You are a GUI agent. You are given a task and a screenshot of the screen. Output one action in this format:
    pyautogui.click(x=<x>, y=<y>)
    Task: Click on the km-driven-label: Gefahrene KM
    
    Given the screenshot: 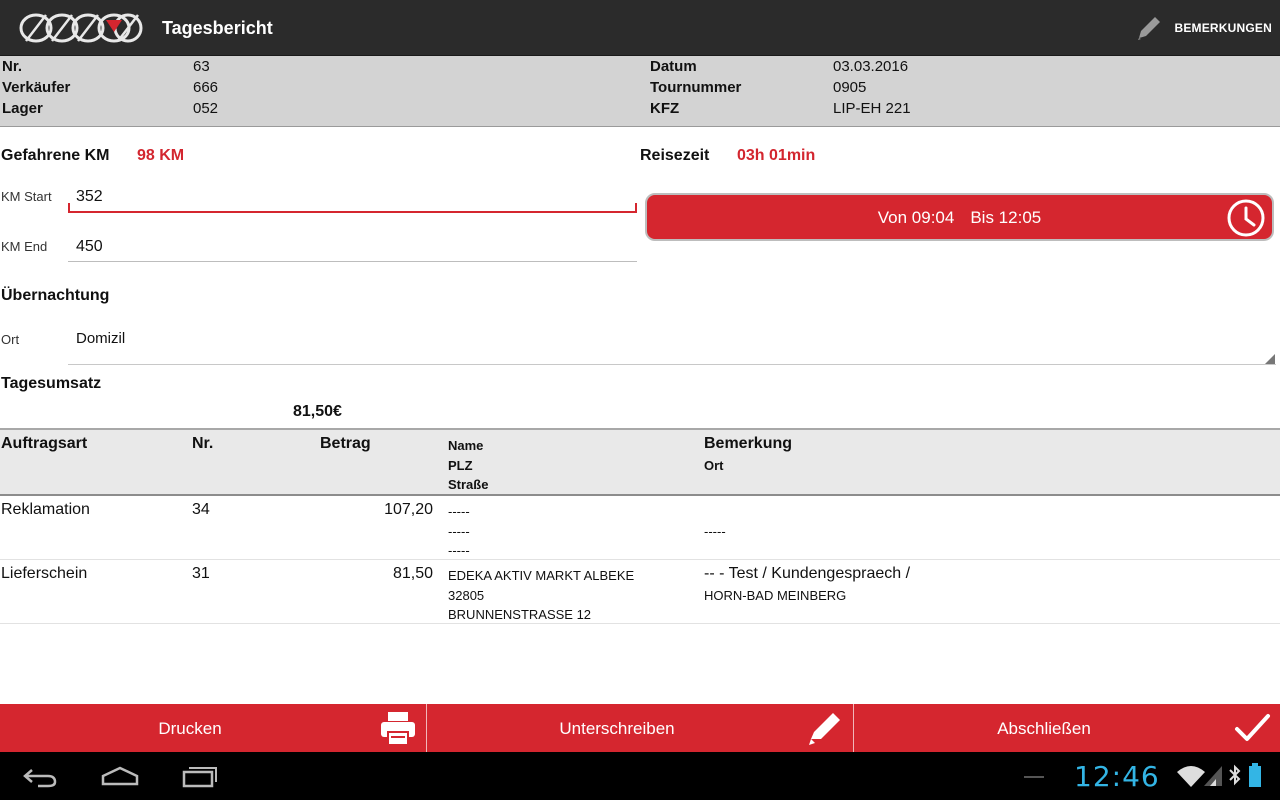 What is the action you would take?
    pyautogui.click(x=55, y=155)
    